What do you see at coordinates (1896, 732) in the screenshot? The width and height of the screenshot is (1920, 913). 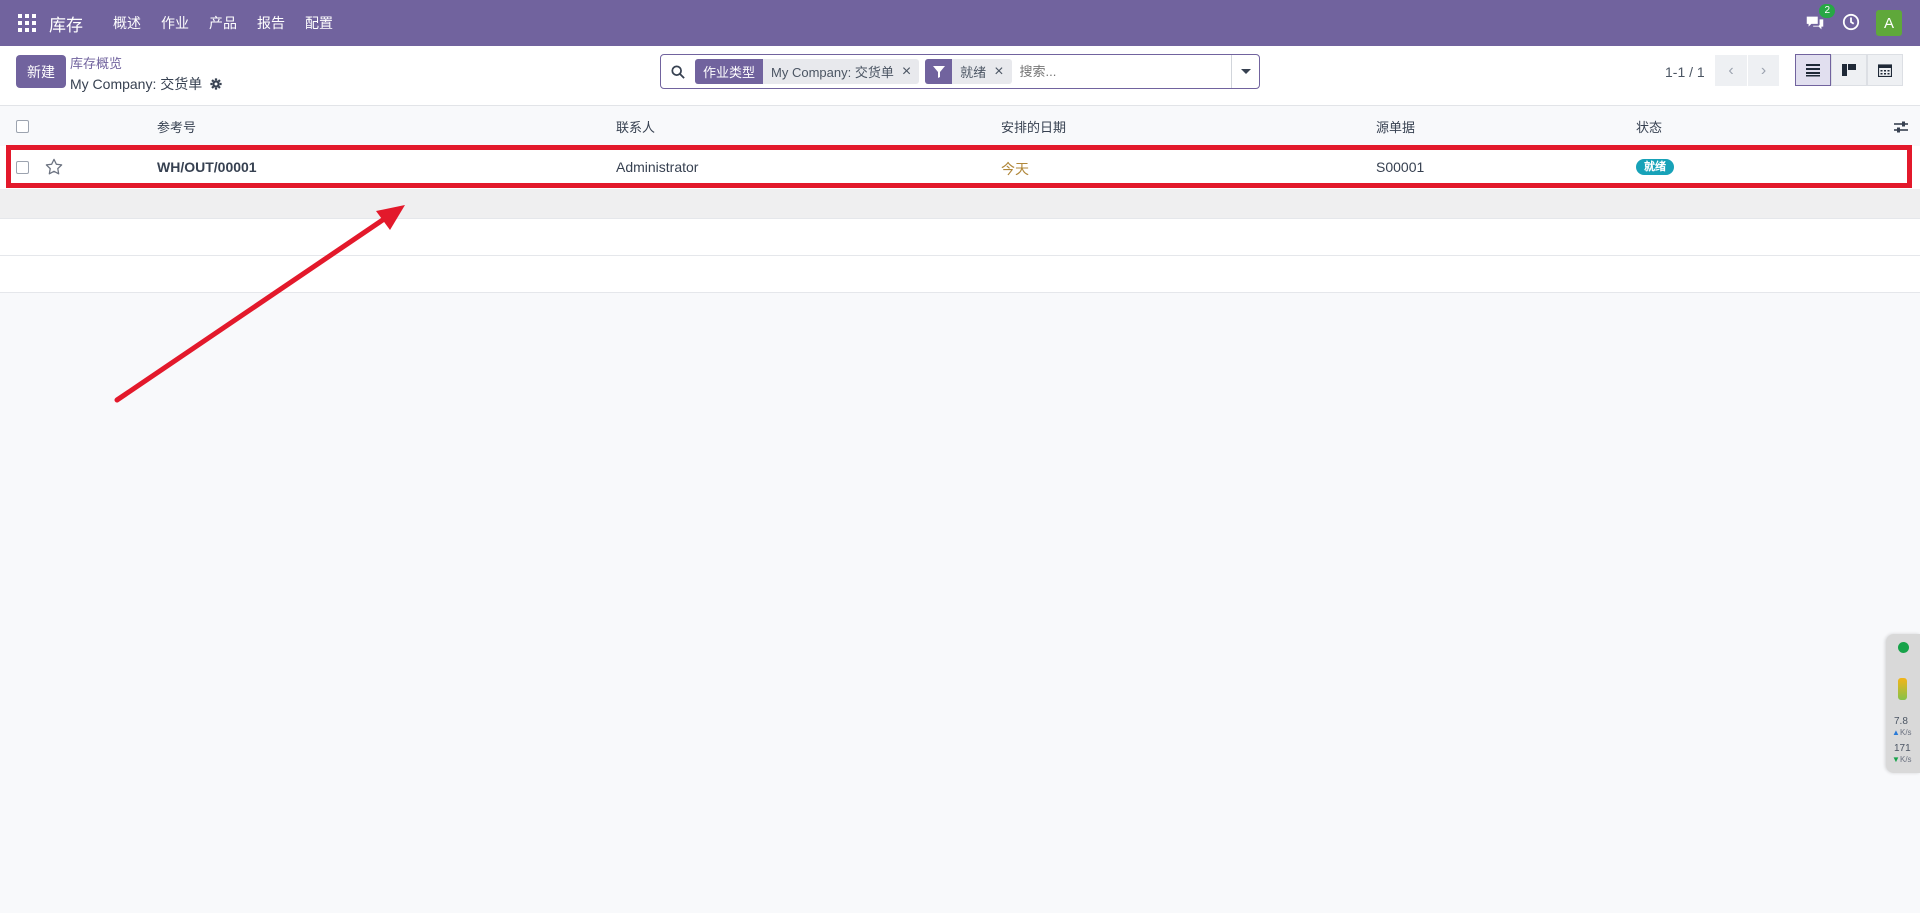 I see `upload-arrow-icon: ▲` at bounding box center [1896, 732].